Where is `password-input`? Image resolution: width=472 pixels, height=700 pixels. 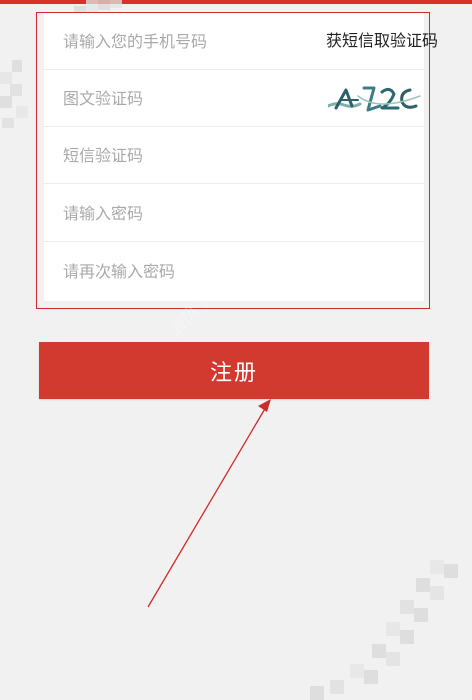 password-input is located at coordinates (188, 213).